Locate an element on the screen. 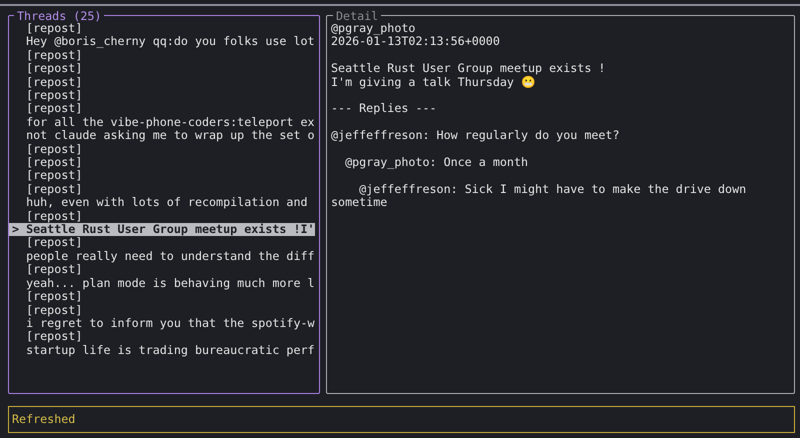 Image resolution: width=800 pixels, height=438 pixels. thread-item: Hey @boris_cherny qq:do you folks use lot is located at coordinates (163, 42).